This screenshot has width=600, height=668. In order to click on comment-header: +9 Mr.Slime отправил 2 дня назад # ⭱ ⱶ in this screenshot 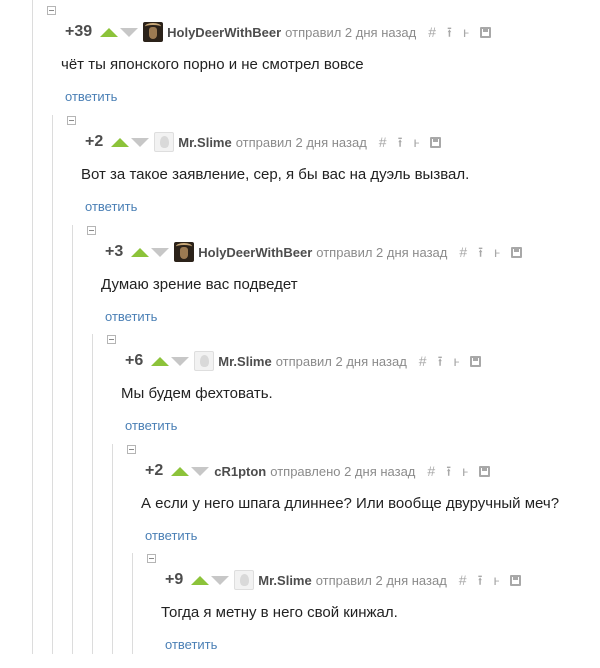, I will do `click(343, 580)`.